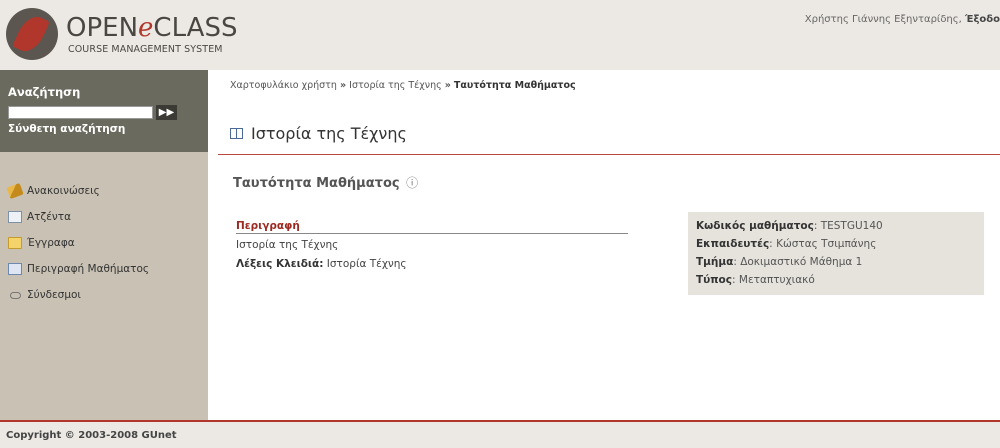 This screenshot has width=1000, height=448. Describe the element at coordinates (395, 85) in the screenshot. I see `breadcrumb-course-link: Ιστορία της Τέχνης` at that location.